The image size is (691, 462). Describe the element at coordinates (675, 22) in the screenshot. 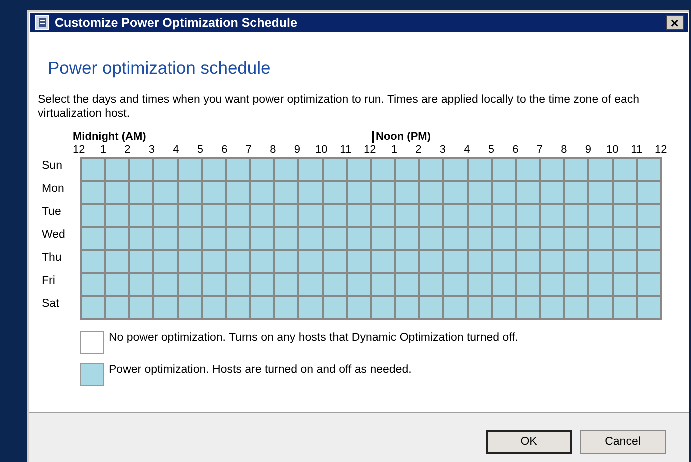

I see `close-button: ×` at that location.